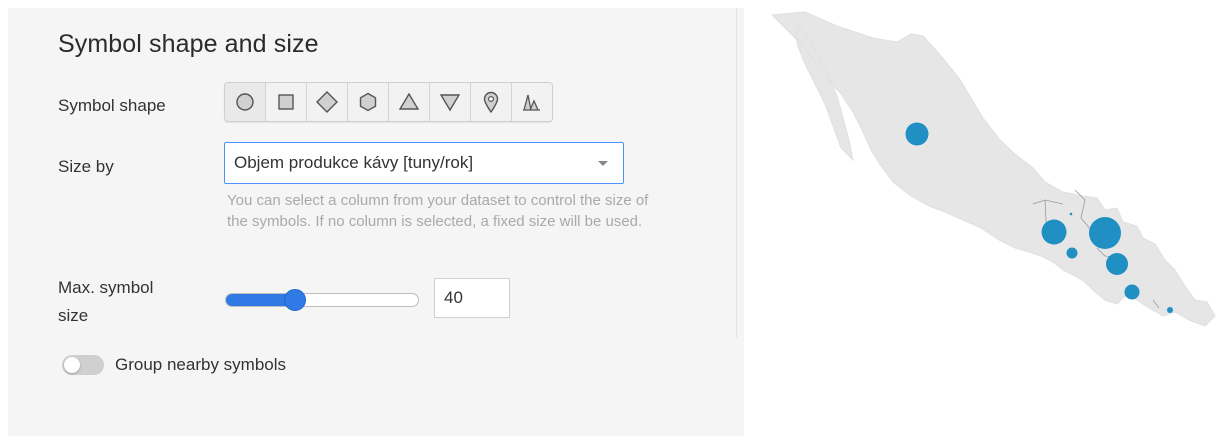  I want to click on shape-option-map-pin, so click(491, 102).